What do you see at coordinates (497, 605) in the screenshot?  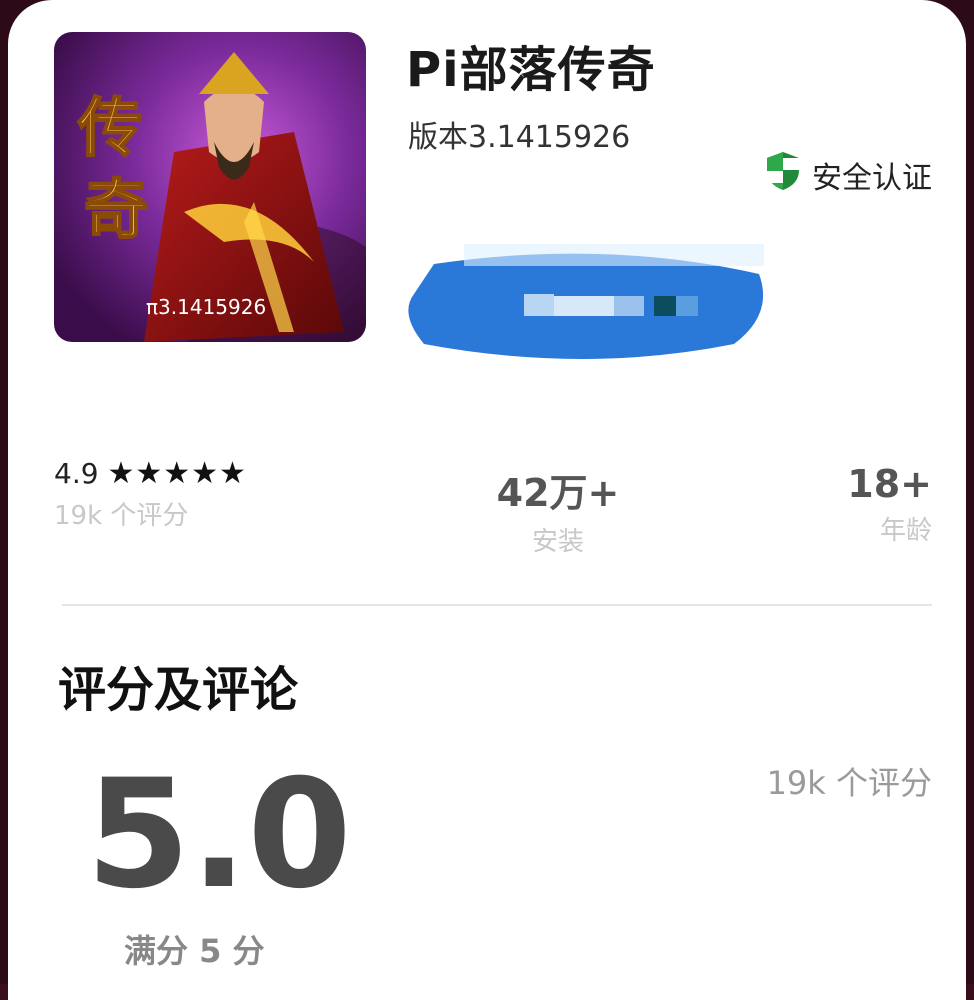 I see `divider` at bounding box center [497, 605].